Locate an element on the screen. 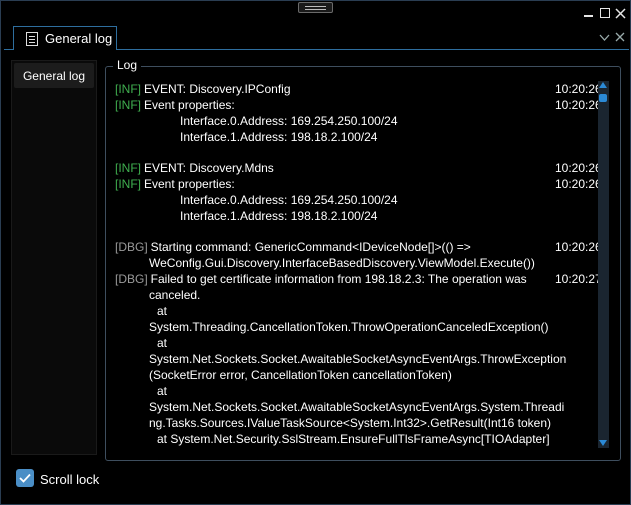 The height and width of the screenshot is (505, 631). close-button is located at coordinates (620, 13).